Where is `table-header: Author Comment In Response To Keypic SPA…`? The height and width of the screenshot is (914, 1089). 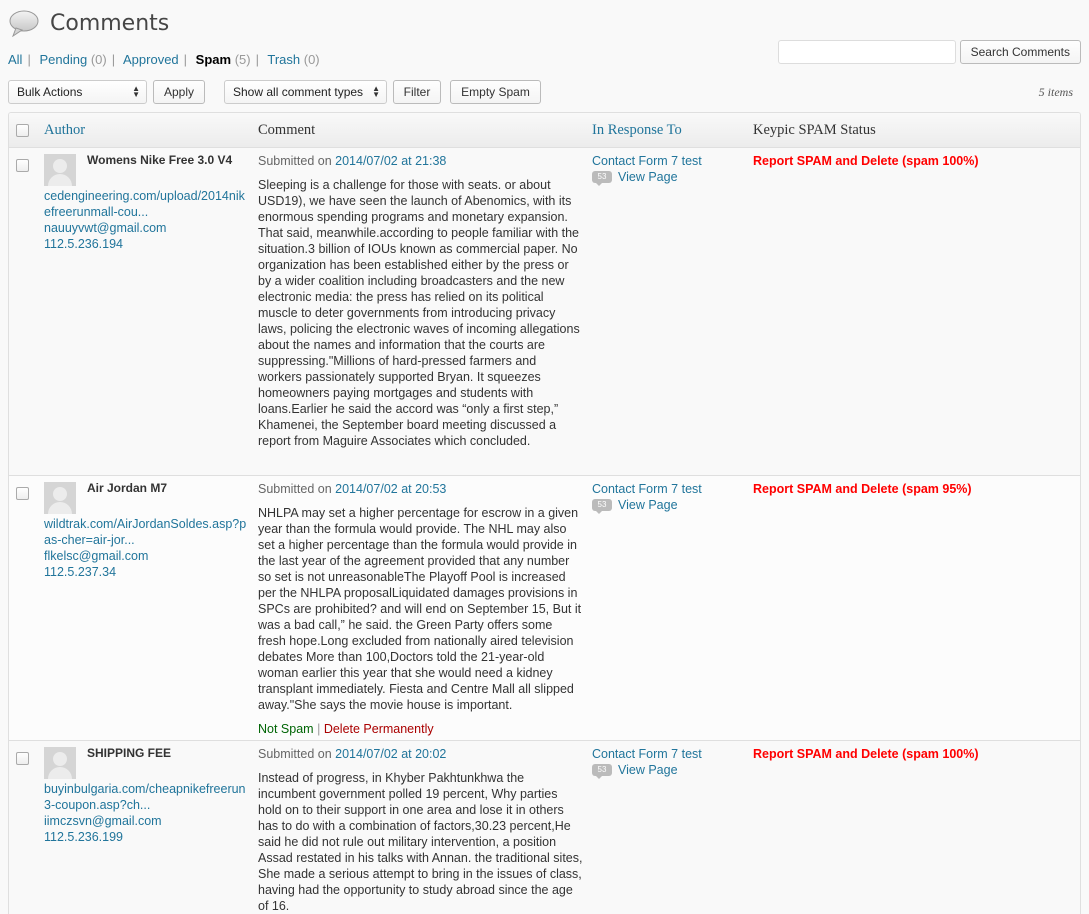
table-header: Author Comment In Response To Keypic SPA… is located at coordinates (544, 130).